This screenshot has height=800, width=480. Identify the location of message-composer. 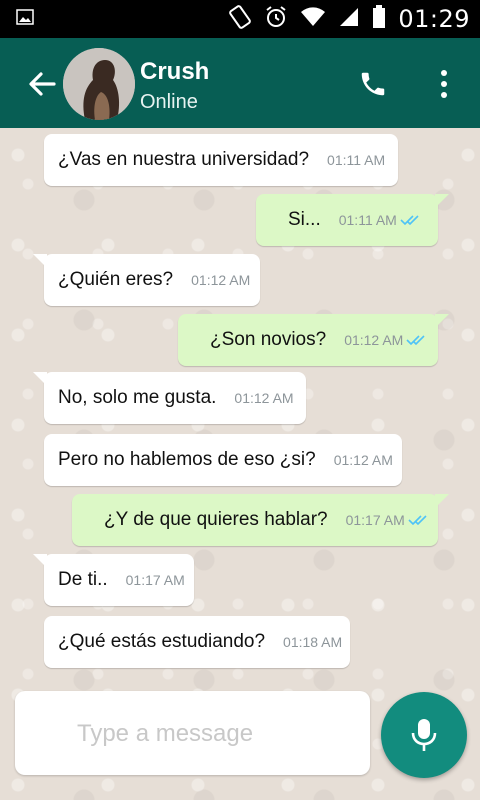
(192, 733).